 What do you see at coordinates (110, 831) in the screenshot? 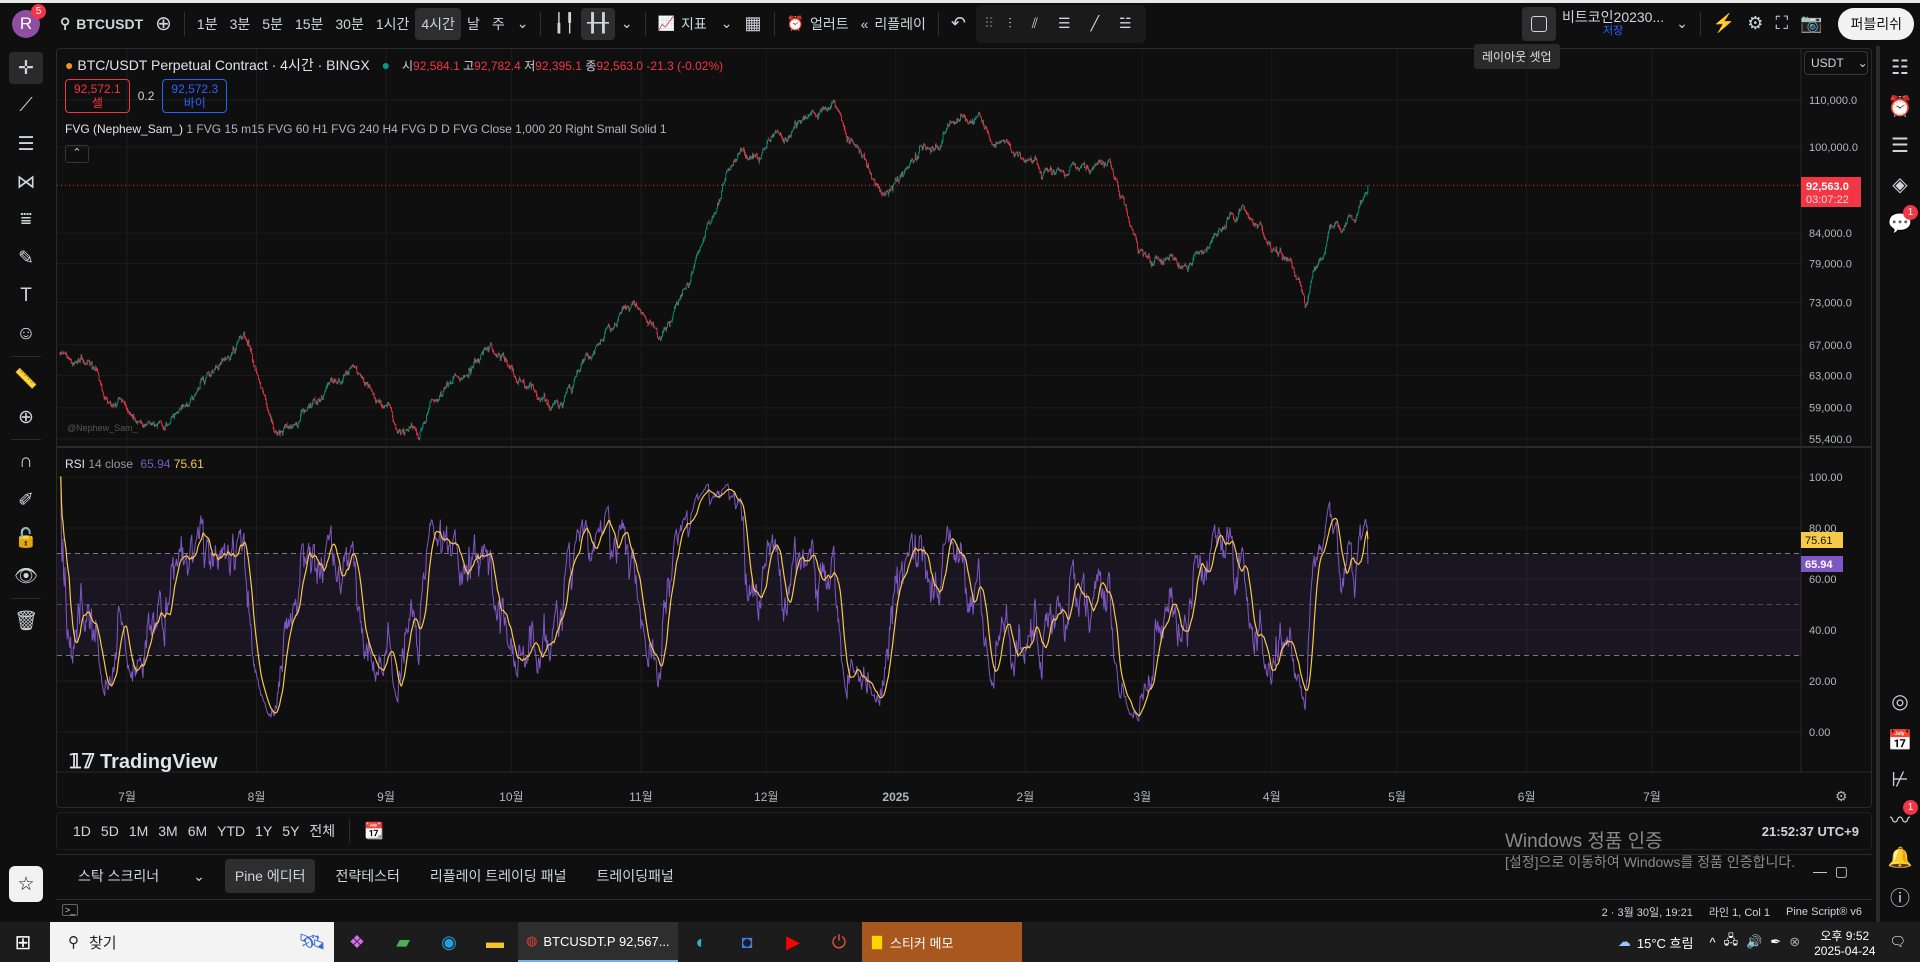
I see `range-1: 5D` at bounding box center [110, 831].